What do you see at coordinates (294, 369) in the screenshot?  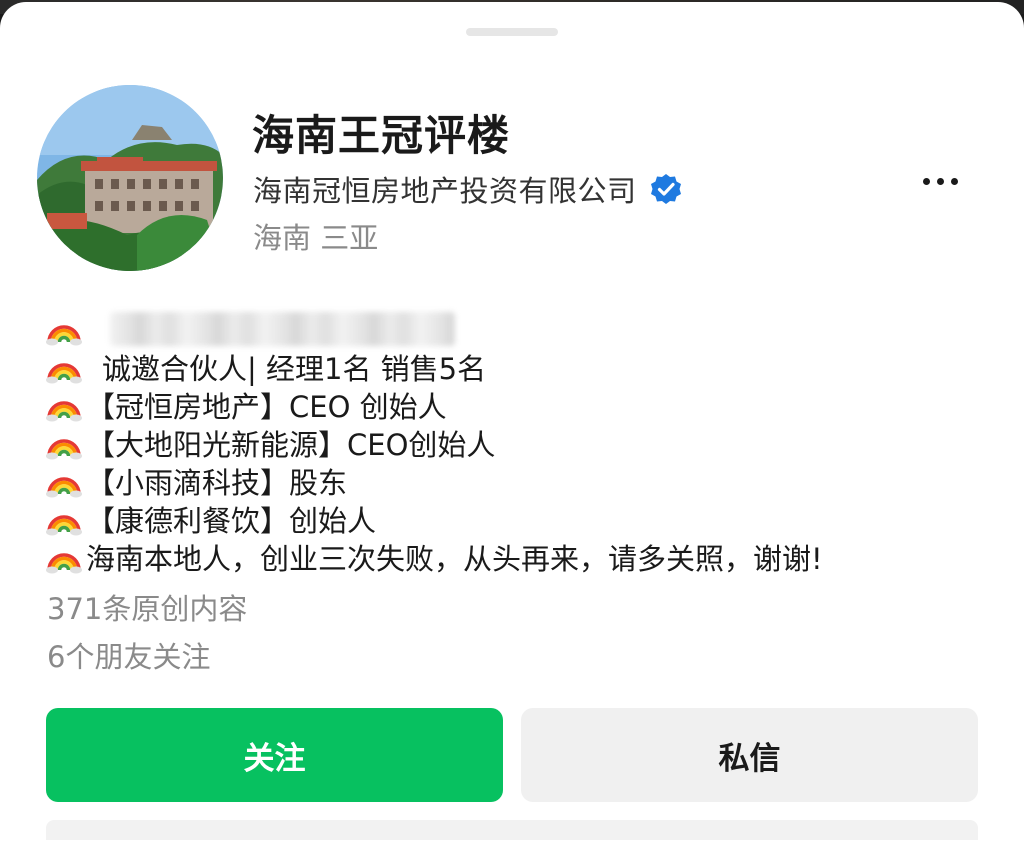 I see `bio-line-text: 诚邀合伙人| 经理1名 销售5名` at bounding box center [294, 369].